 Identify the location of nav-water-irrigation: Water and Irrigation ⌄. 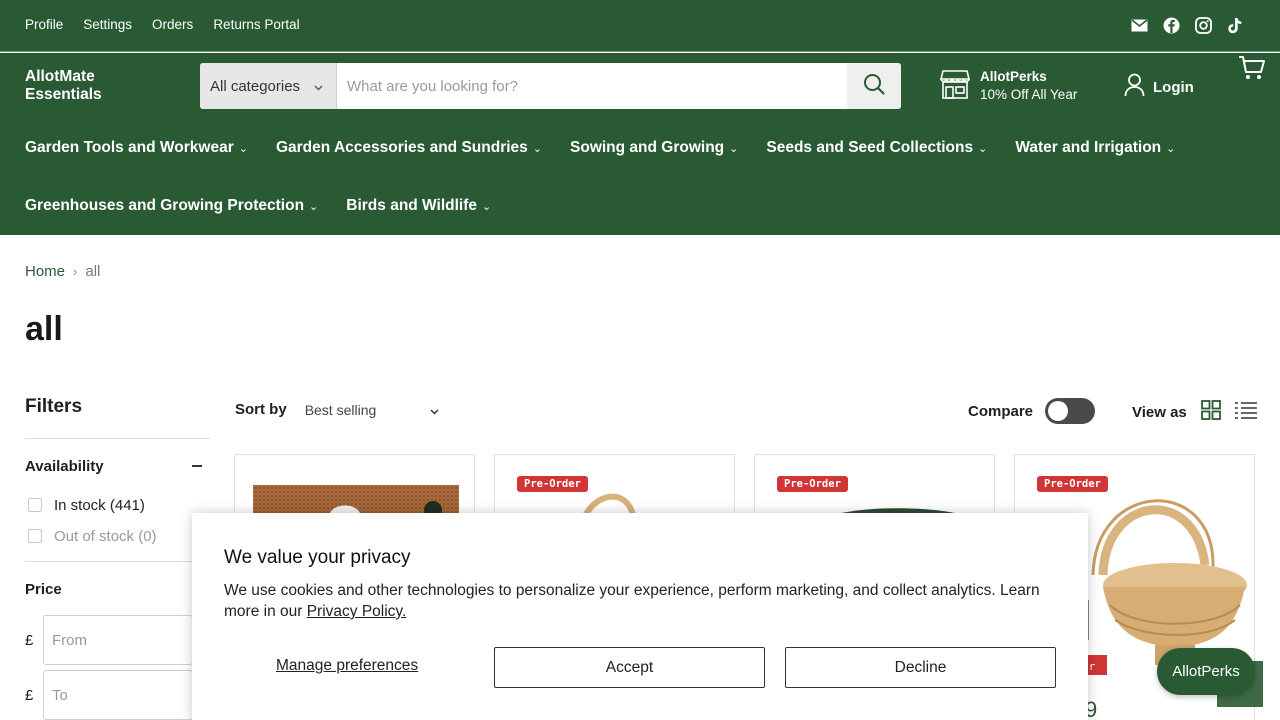
(1095, 147).